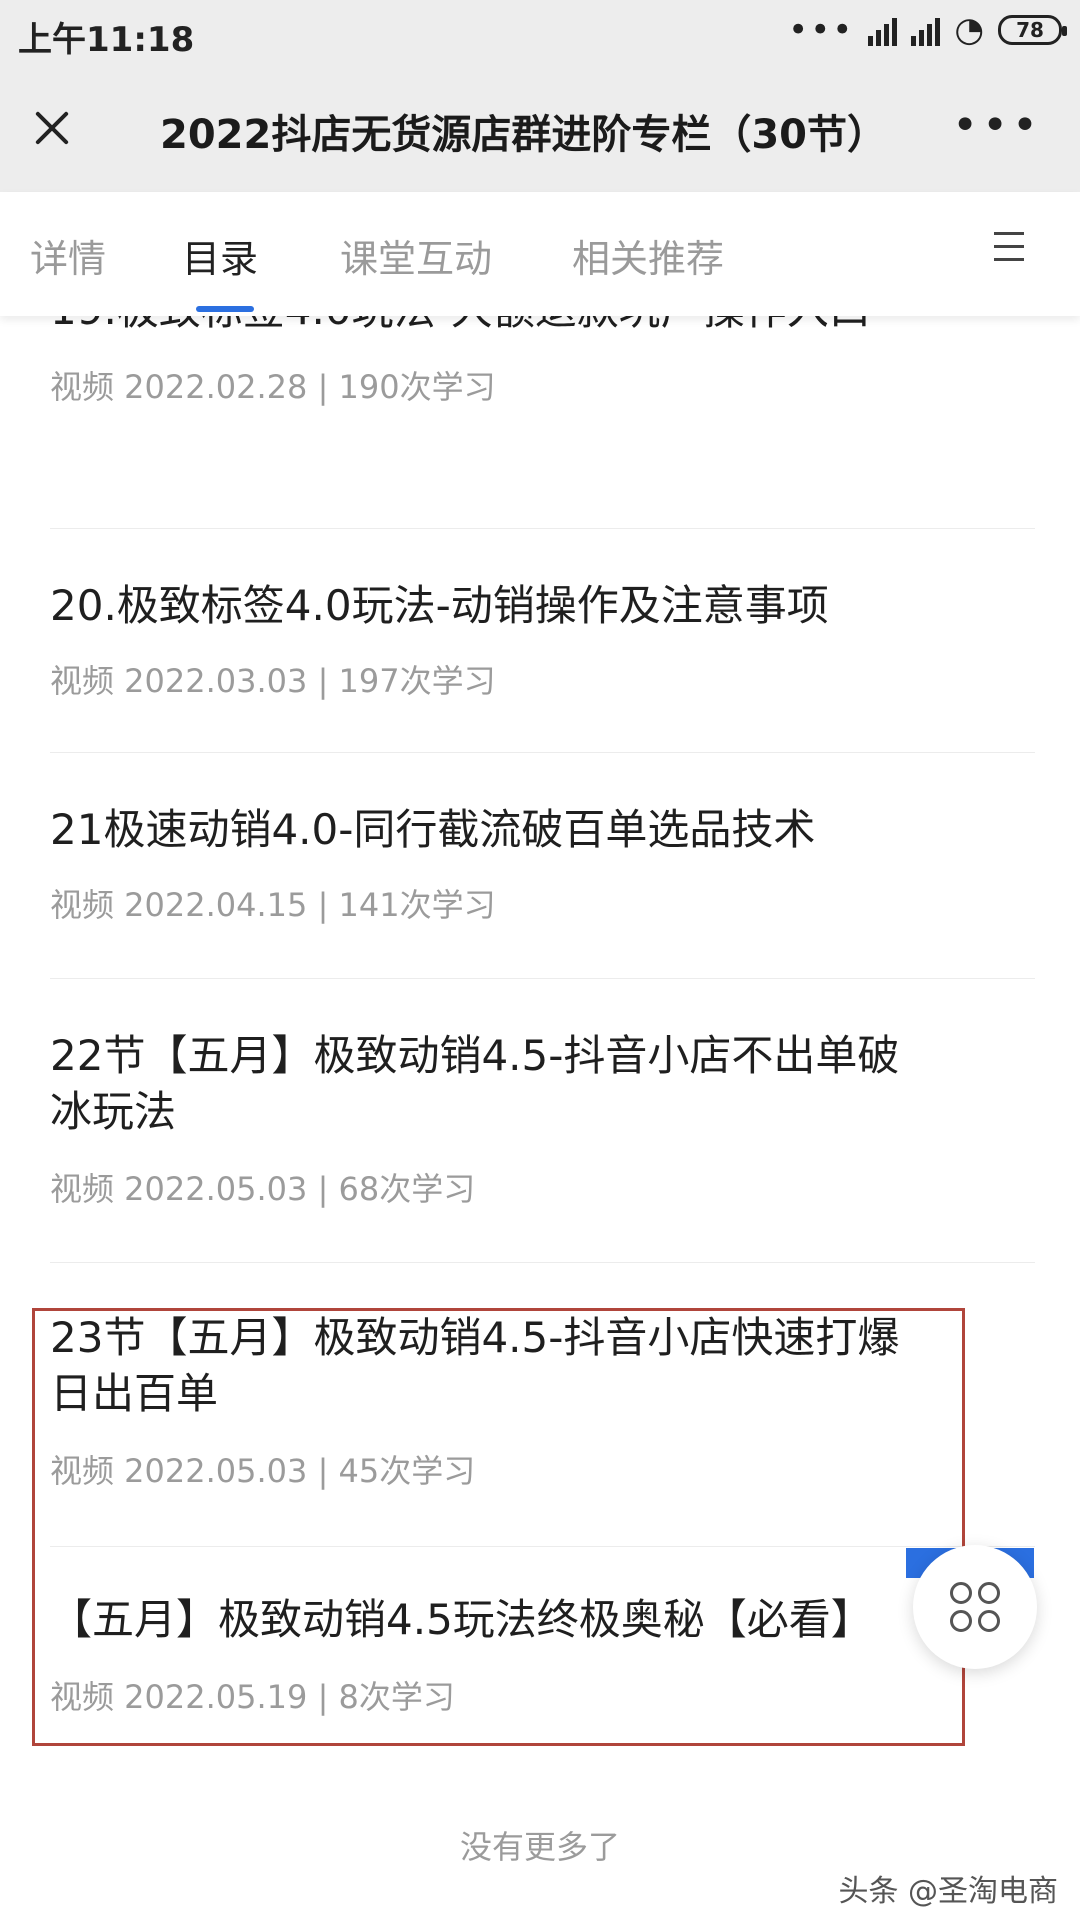  What do you see at coordinates (263, 1189) in the screenshot?
I see `item-meta: 视频 2022.05.03 | 68次学习` at bounding box center [263, 1189].